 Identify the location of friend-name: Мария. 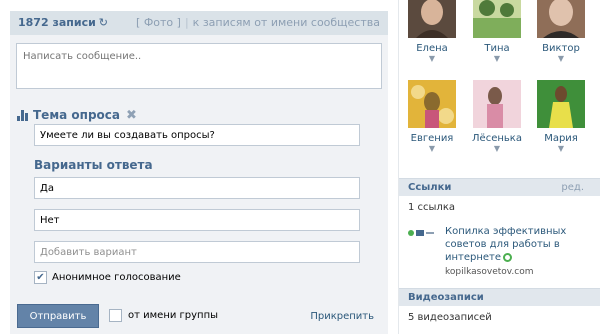
(561, 138).